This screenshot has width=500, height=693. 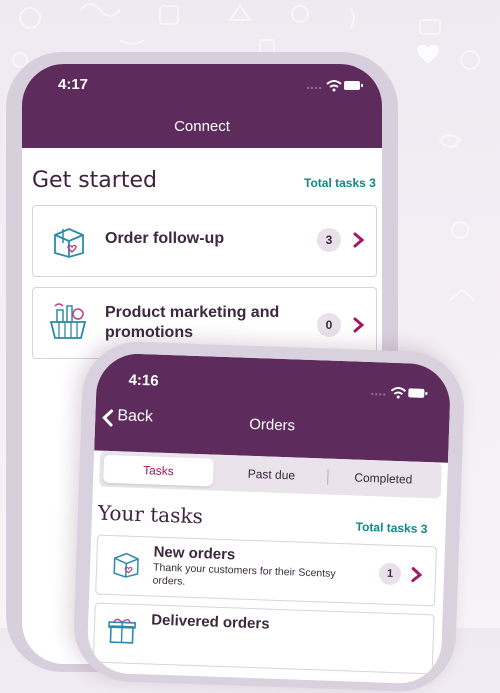 I want to click on tab-completed: Completed, so click(x=383, y=479).